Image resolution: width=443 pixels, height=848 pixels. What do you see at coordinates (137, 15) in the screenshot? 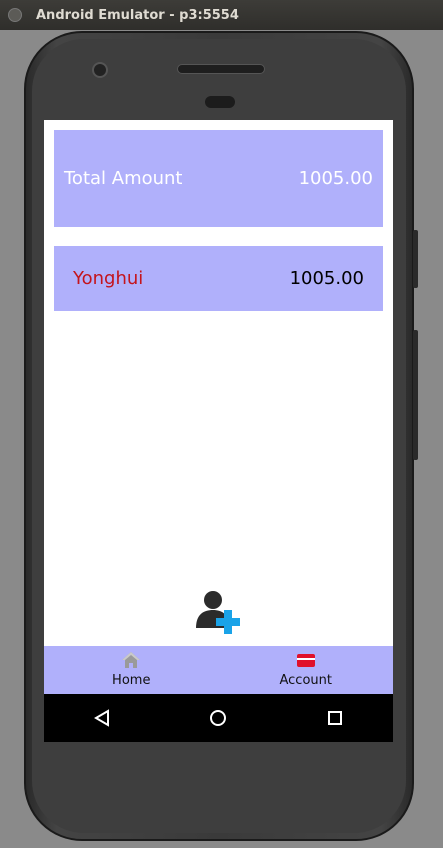
I see `window-title: Android Emulator - p3:5554` at bounding box center [137, 15].